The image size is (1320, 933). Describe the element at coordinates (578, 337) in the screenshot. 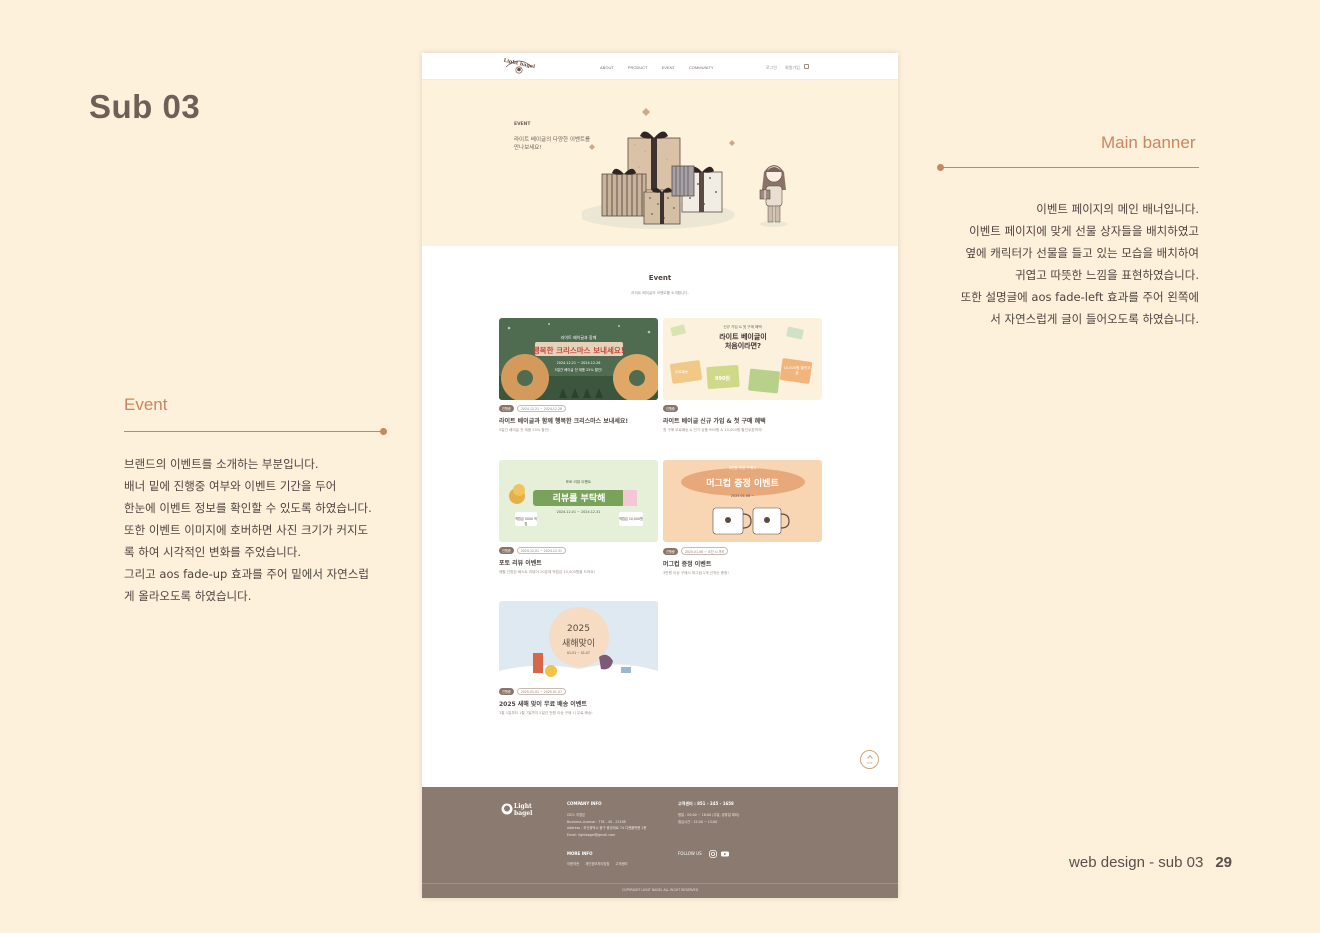

I see `card-img-heading: 라이트 베이글과 함께` at that location.